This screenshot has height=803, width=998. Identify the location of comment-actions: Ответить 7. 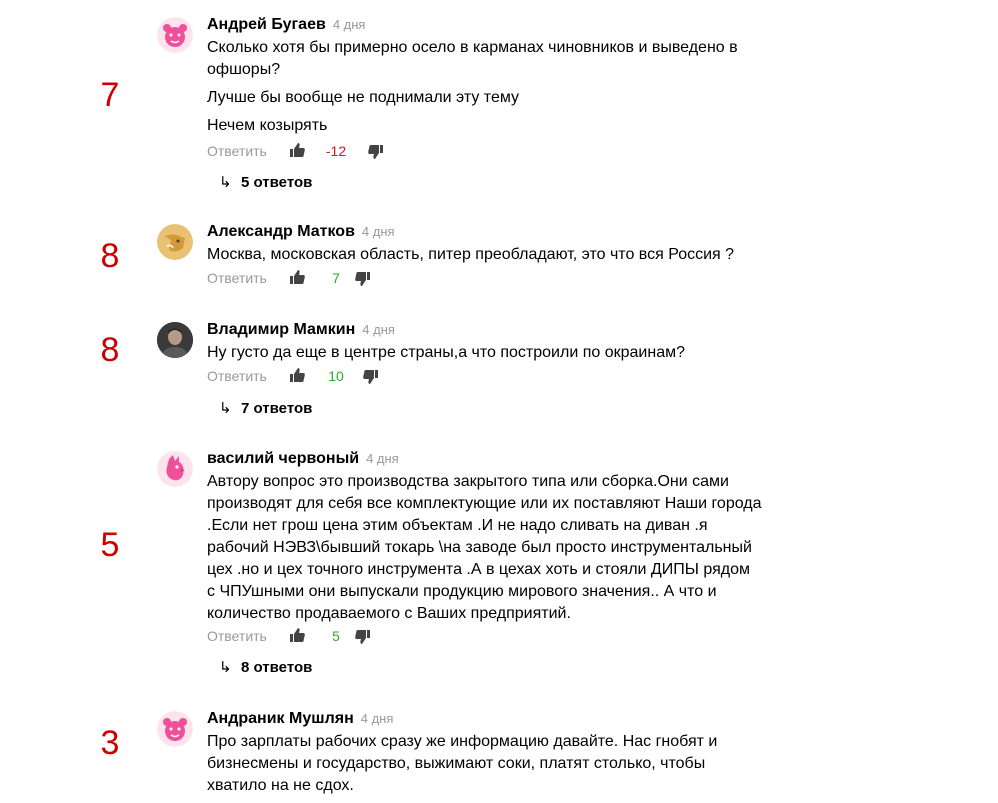
(288, 280).